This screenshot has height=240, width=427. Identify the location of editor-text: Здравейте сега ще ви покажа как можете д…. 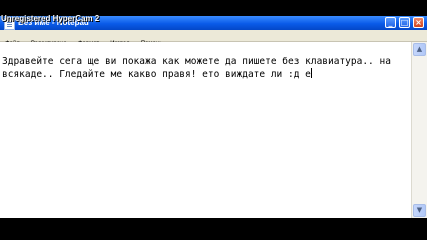
(199, 68).